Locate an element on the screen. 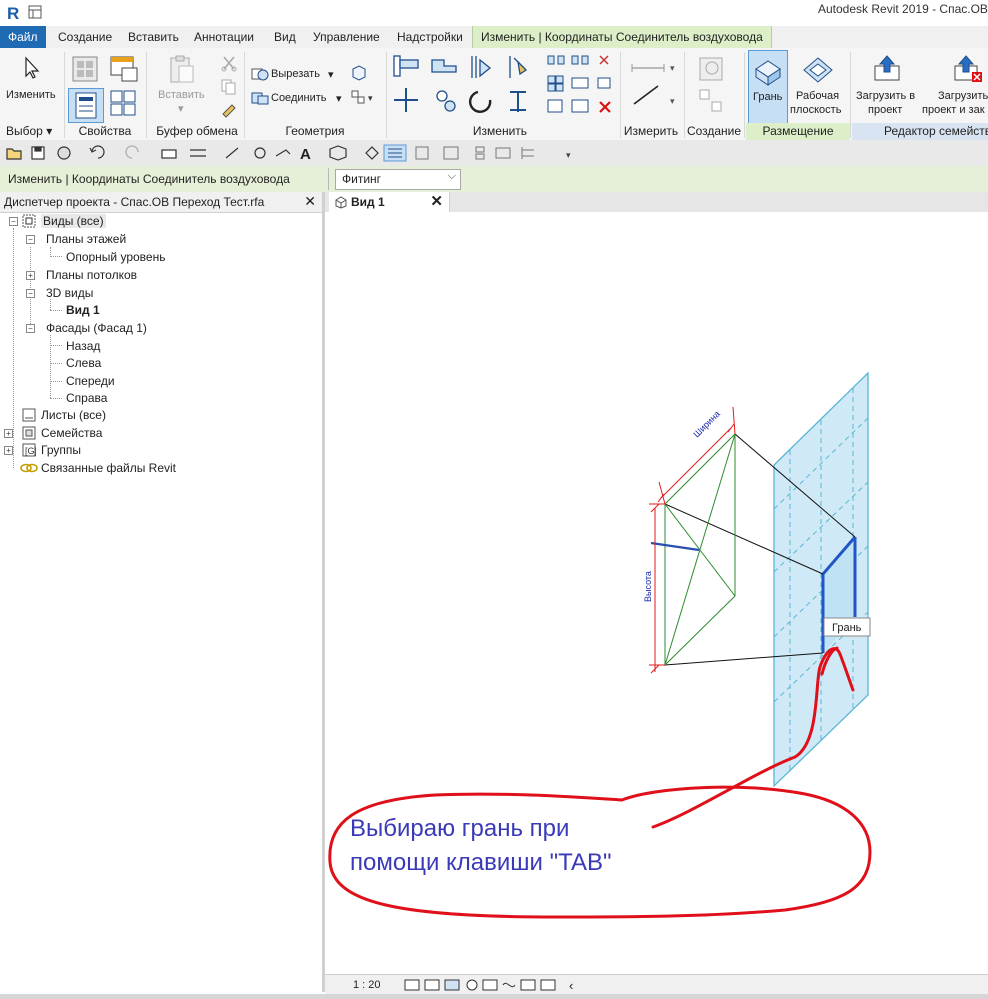 The width and height of the screenshot is (988, 999). tab-file: Файл is located at coordinates (23, 37).